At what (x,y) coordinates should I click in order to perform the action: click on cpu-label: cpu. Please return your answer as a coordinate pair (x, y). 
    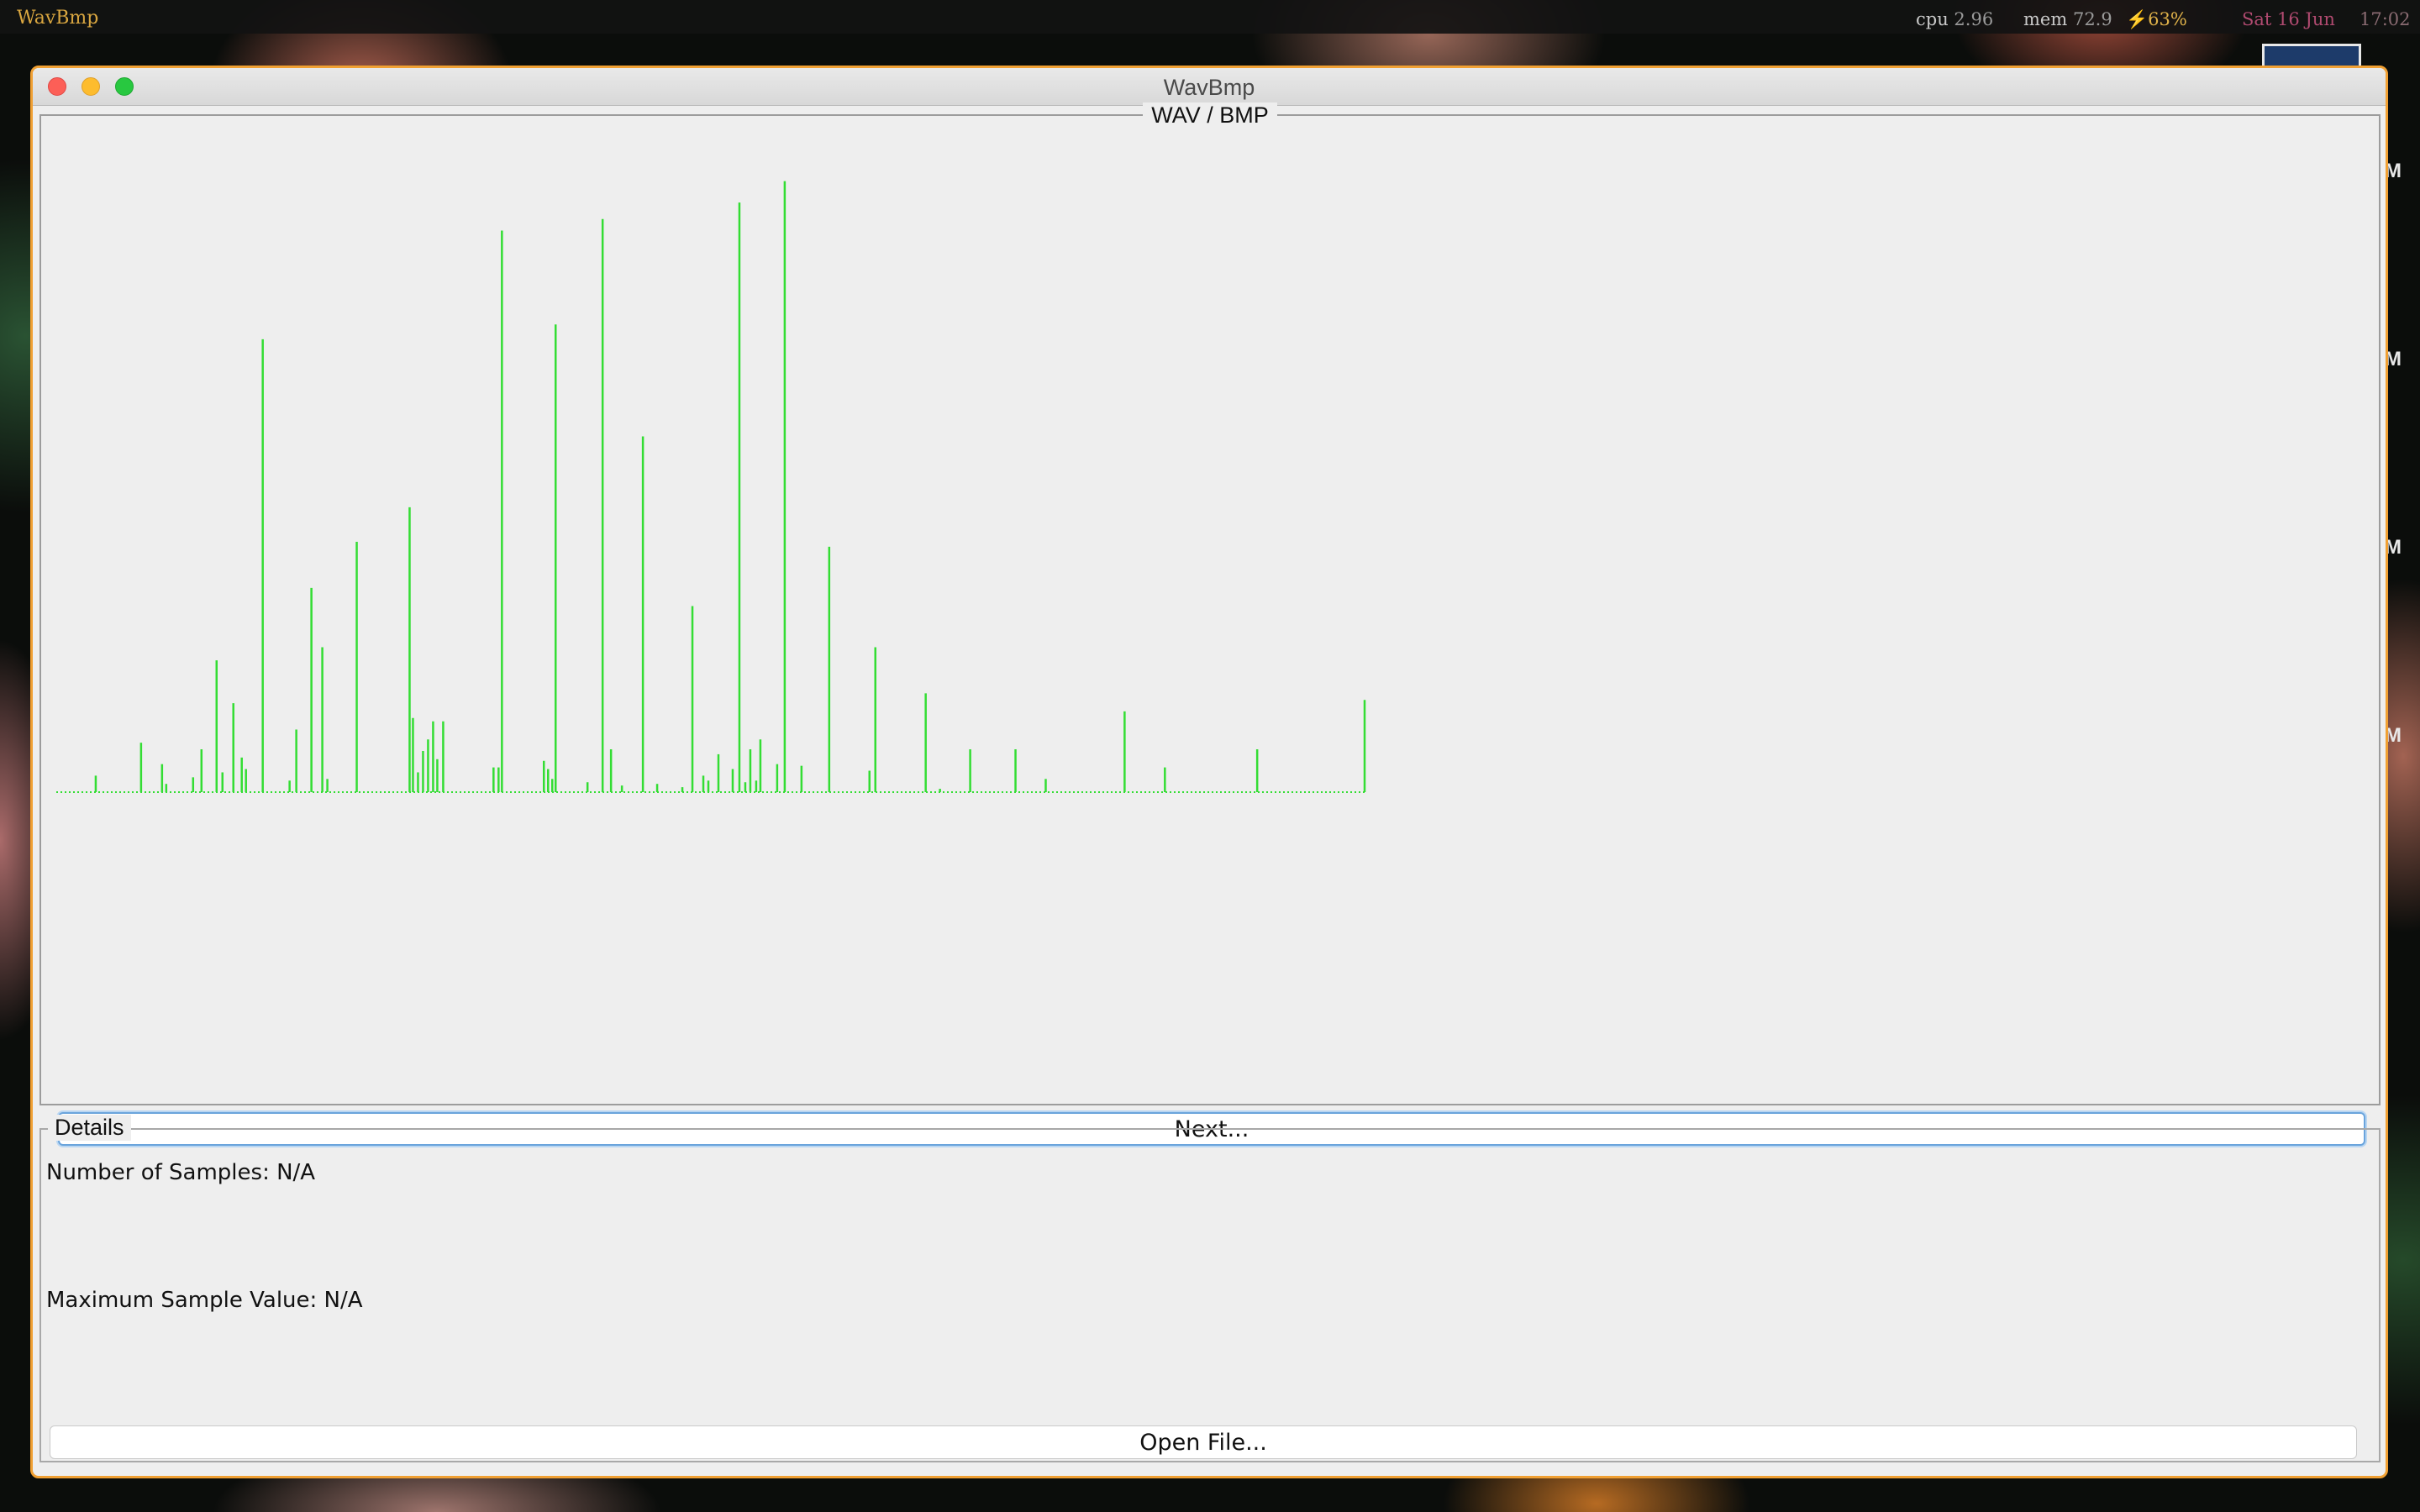
    Looking at the image, I should click on (1932, 19).